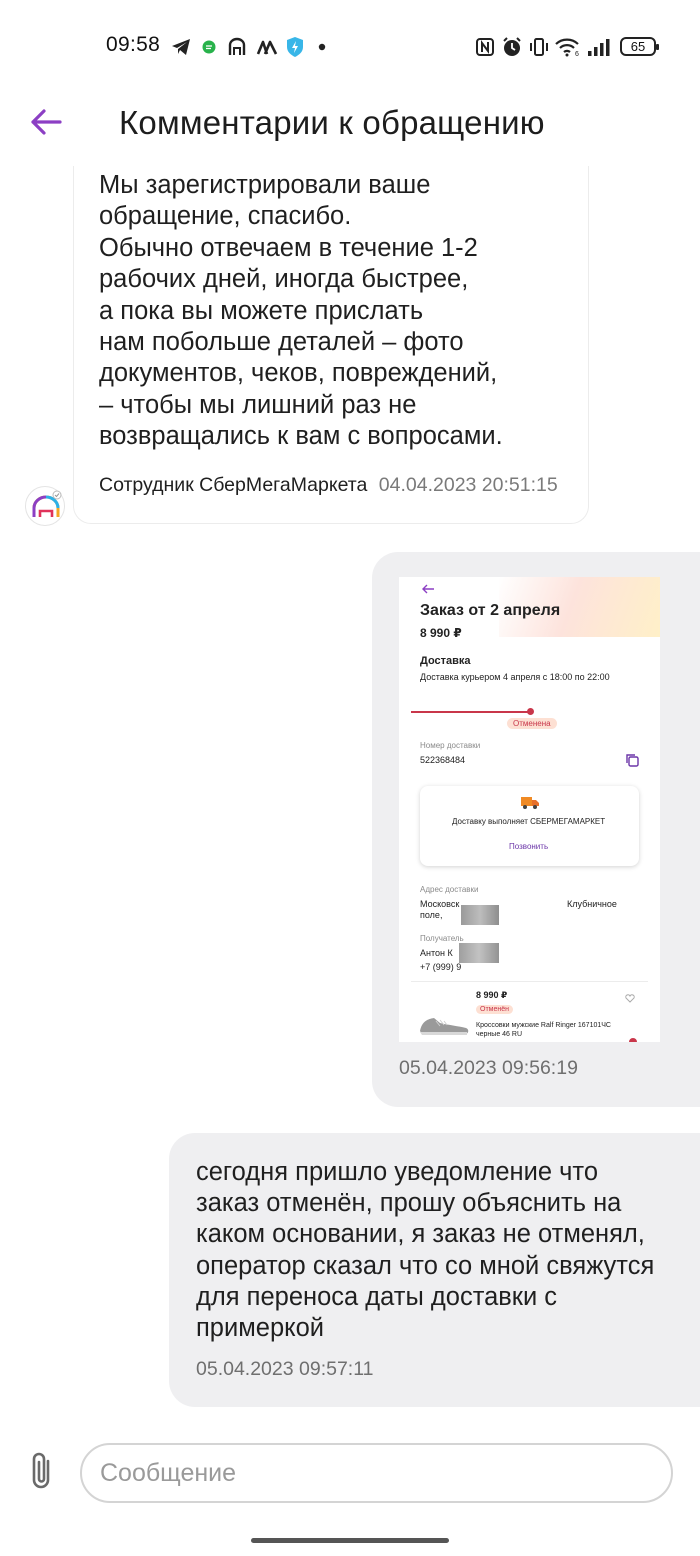 The image size is (700, 1556). Describe the element at coordinates (45, 506) in the screenshot. I see `agent-avatar` at that location.